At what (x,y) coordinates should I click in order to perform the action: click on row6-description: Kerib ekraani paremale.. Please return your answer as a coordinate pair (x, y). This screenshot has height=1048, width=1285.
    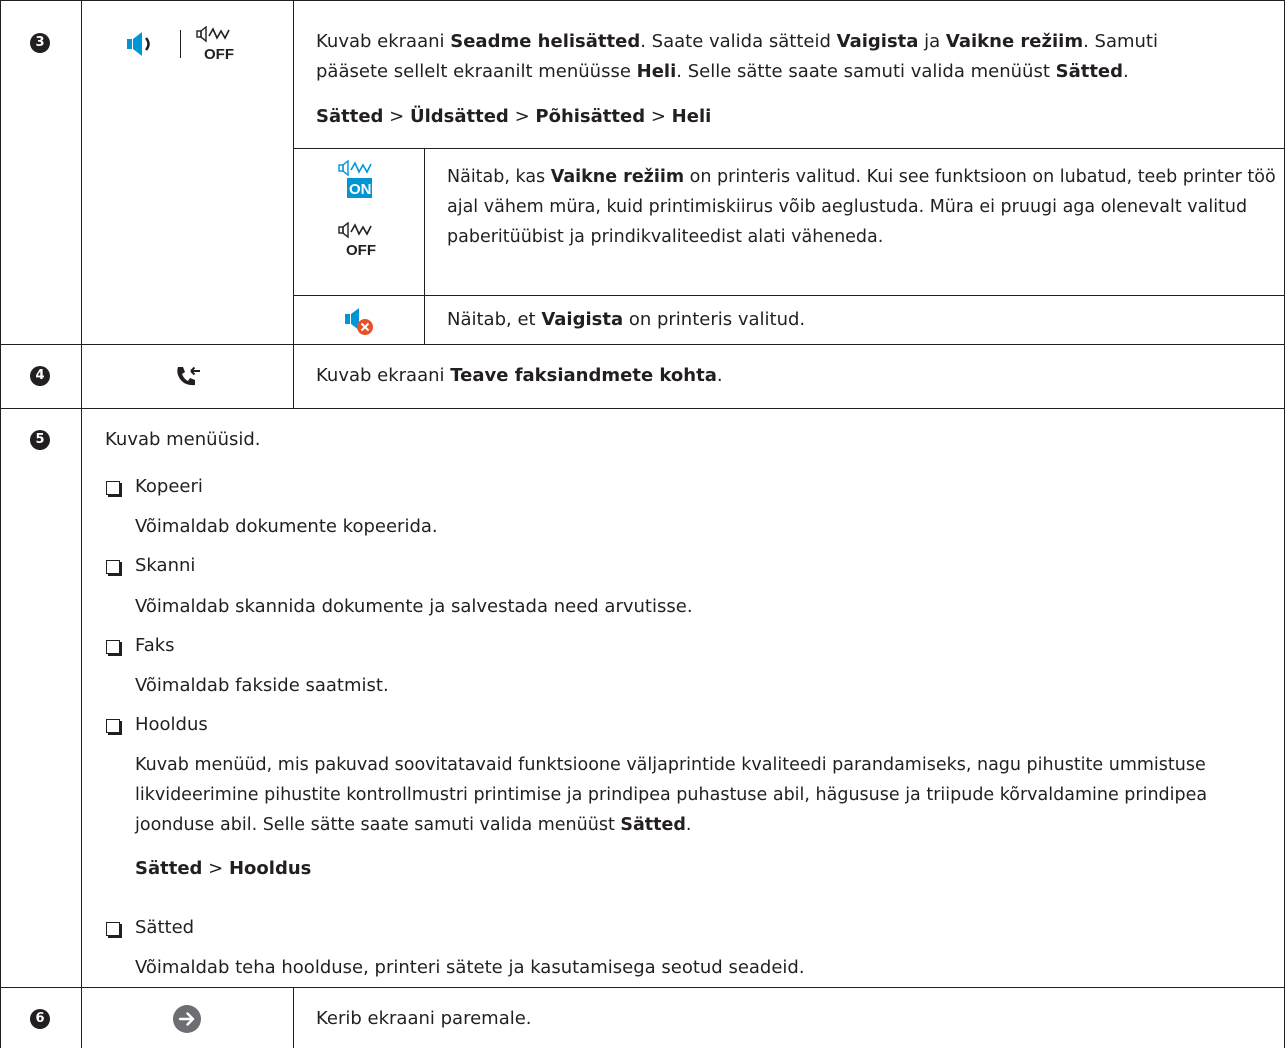
    Looking at the image, I should click on (424, 1018).